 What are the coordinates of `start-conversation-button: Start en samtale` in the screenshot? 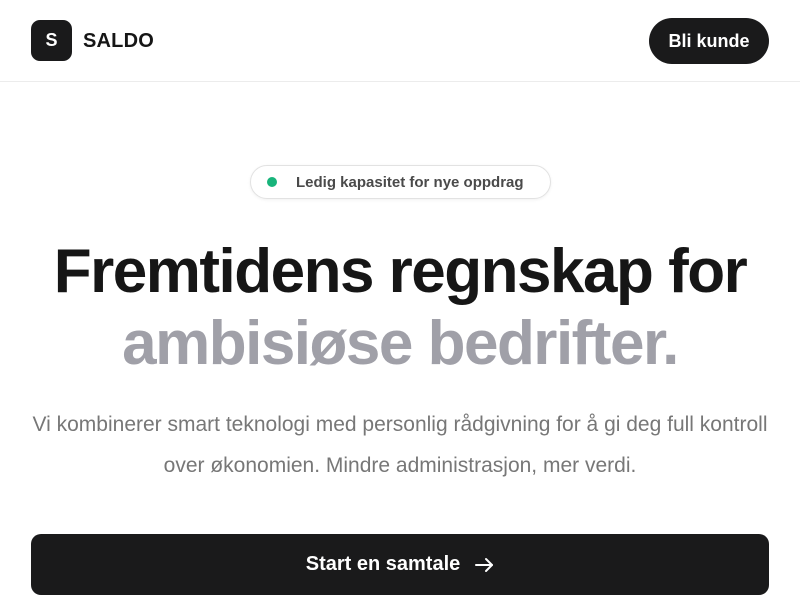 It's located at (400, 564).